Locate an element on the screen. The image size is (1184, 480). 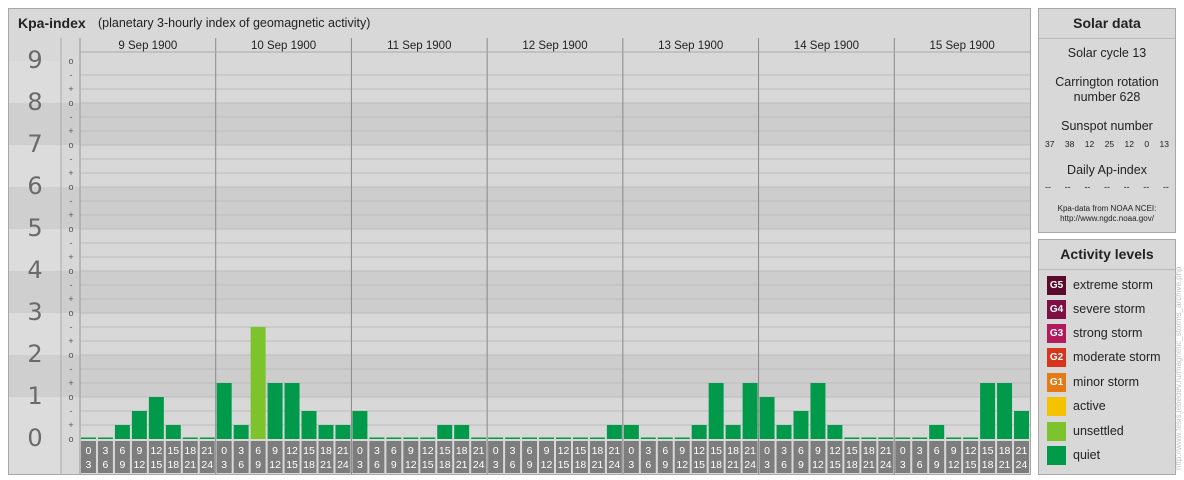
day-label: 15 Sep 1900 is located at coordinates (962, 46).